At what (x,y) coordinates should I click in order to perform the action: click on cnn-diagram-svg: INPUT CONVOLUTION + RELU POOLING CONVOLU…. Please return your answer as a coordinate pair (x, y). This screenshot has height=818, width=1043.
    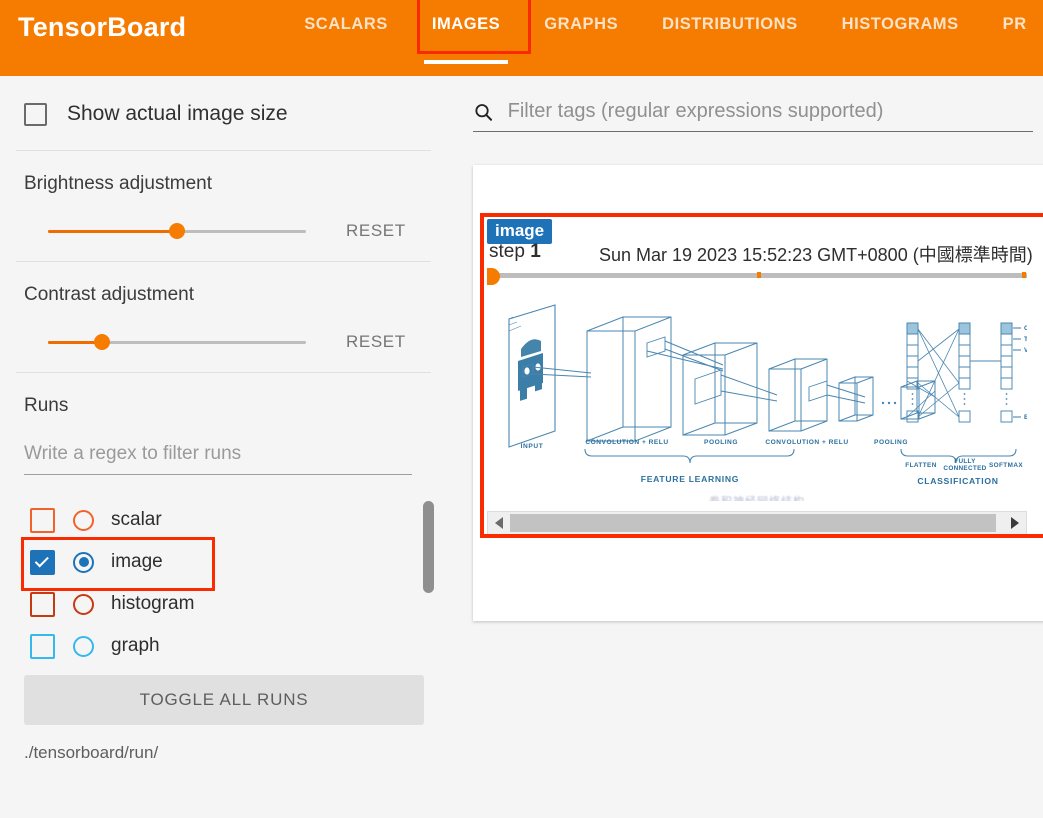
    Looking at the image, I should click on (767, 395).